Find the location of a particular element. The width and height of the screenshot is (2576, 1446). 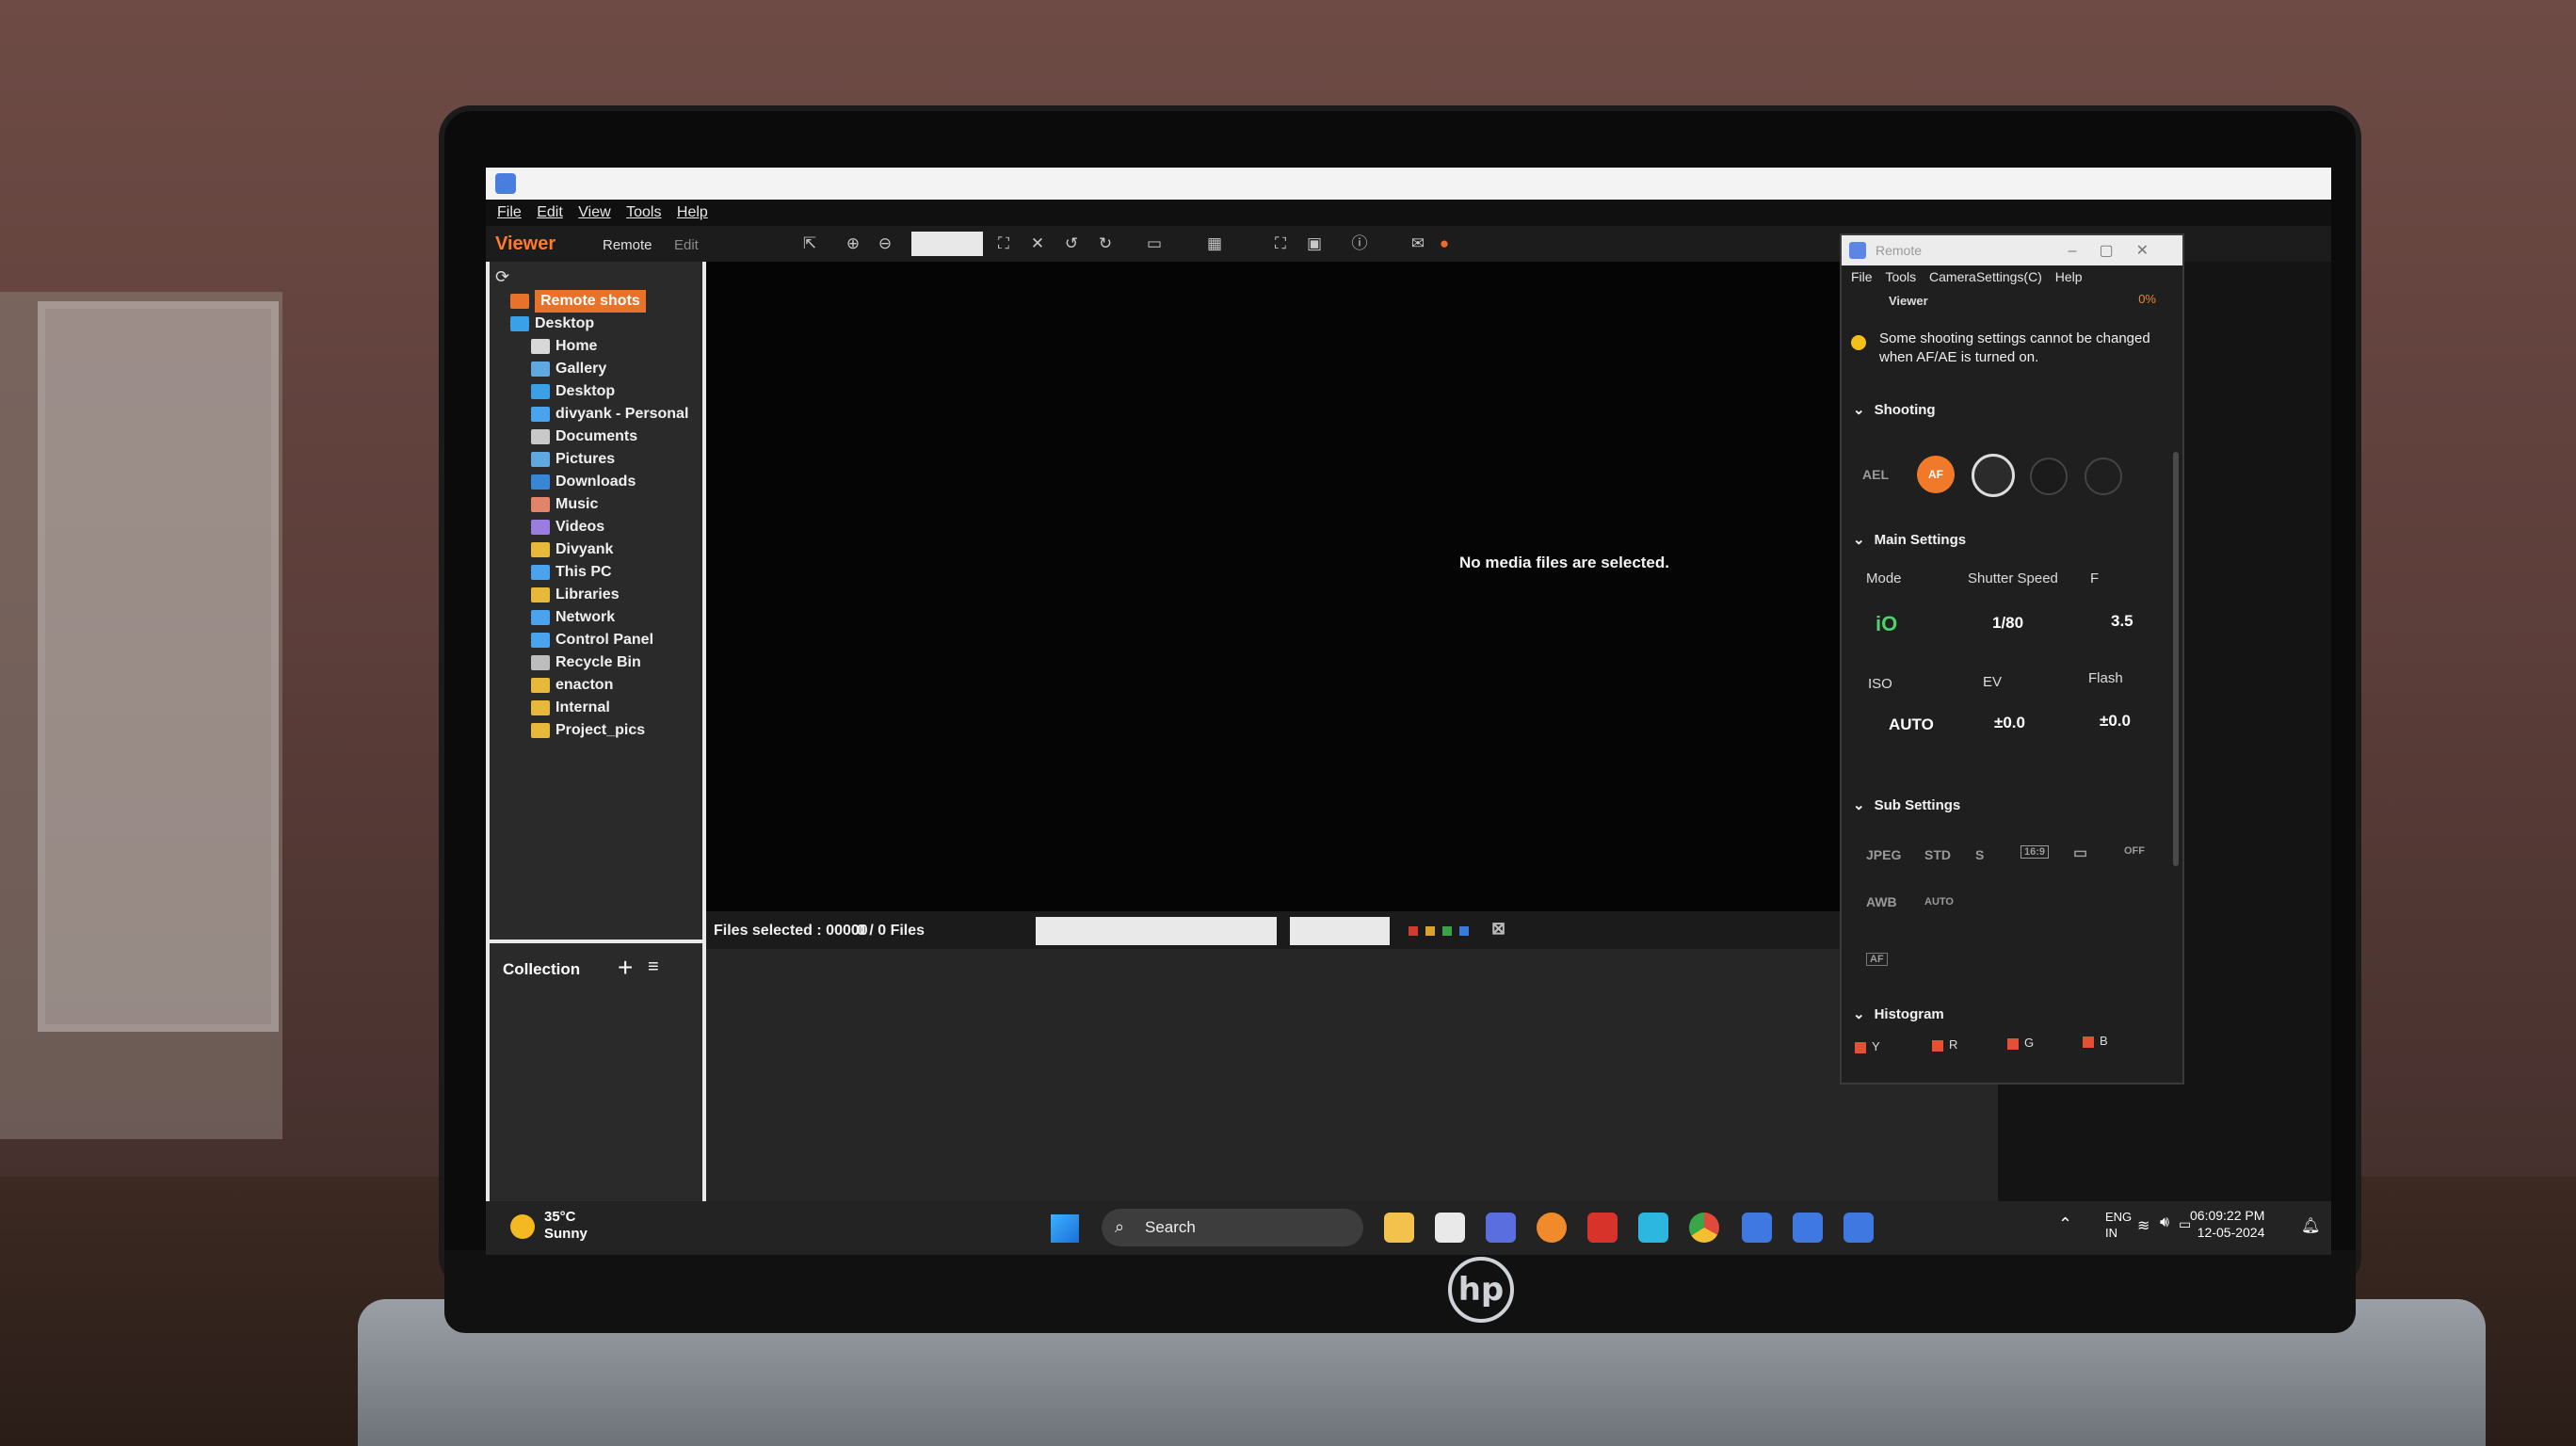

aspect-ratio-setting: 16:9 is located at coordinates (2035, 852).